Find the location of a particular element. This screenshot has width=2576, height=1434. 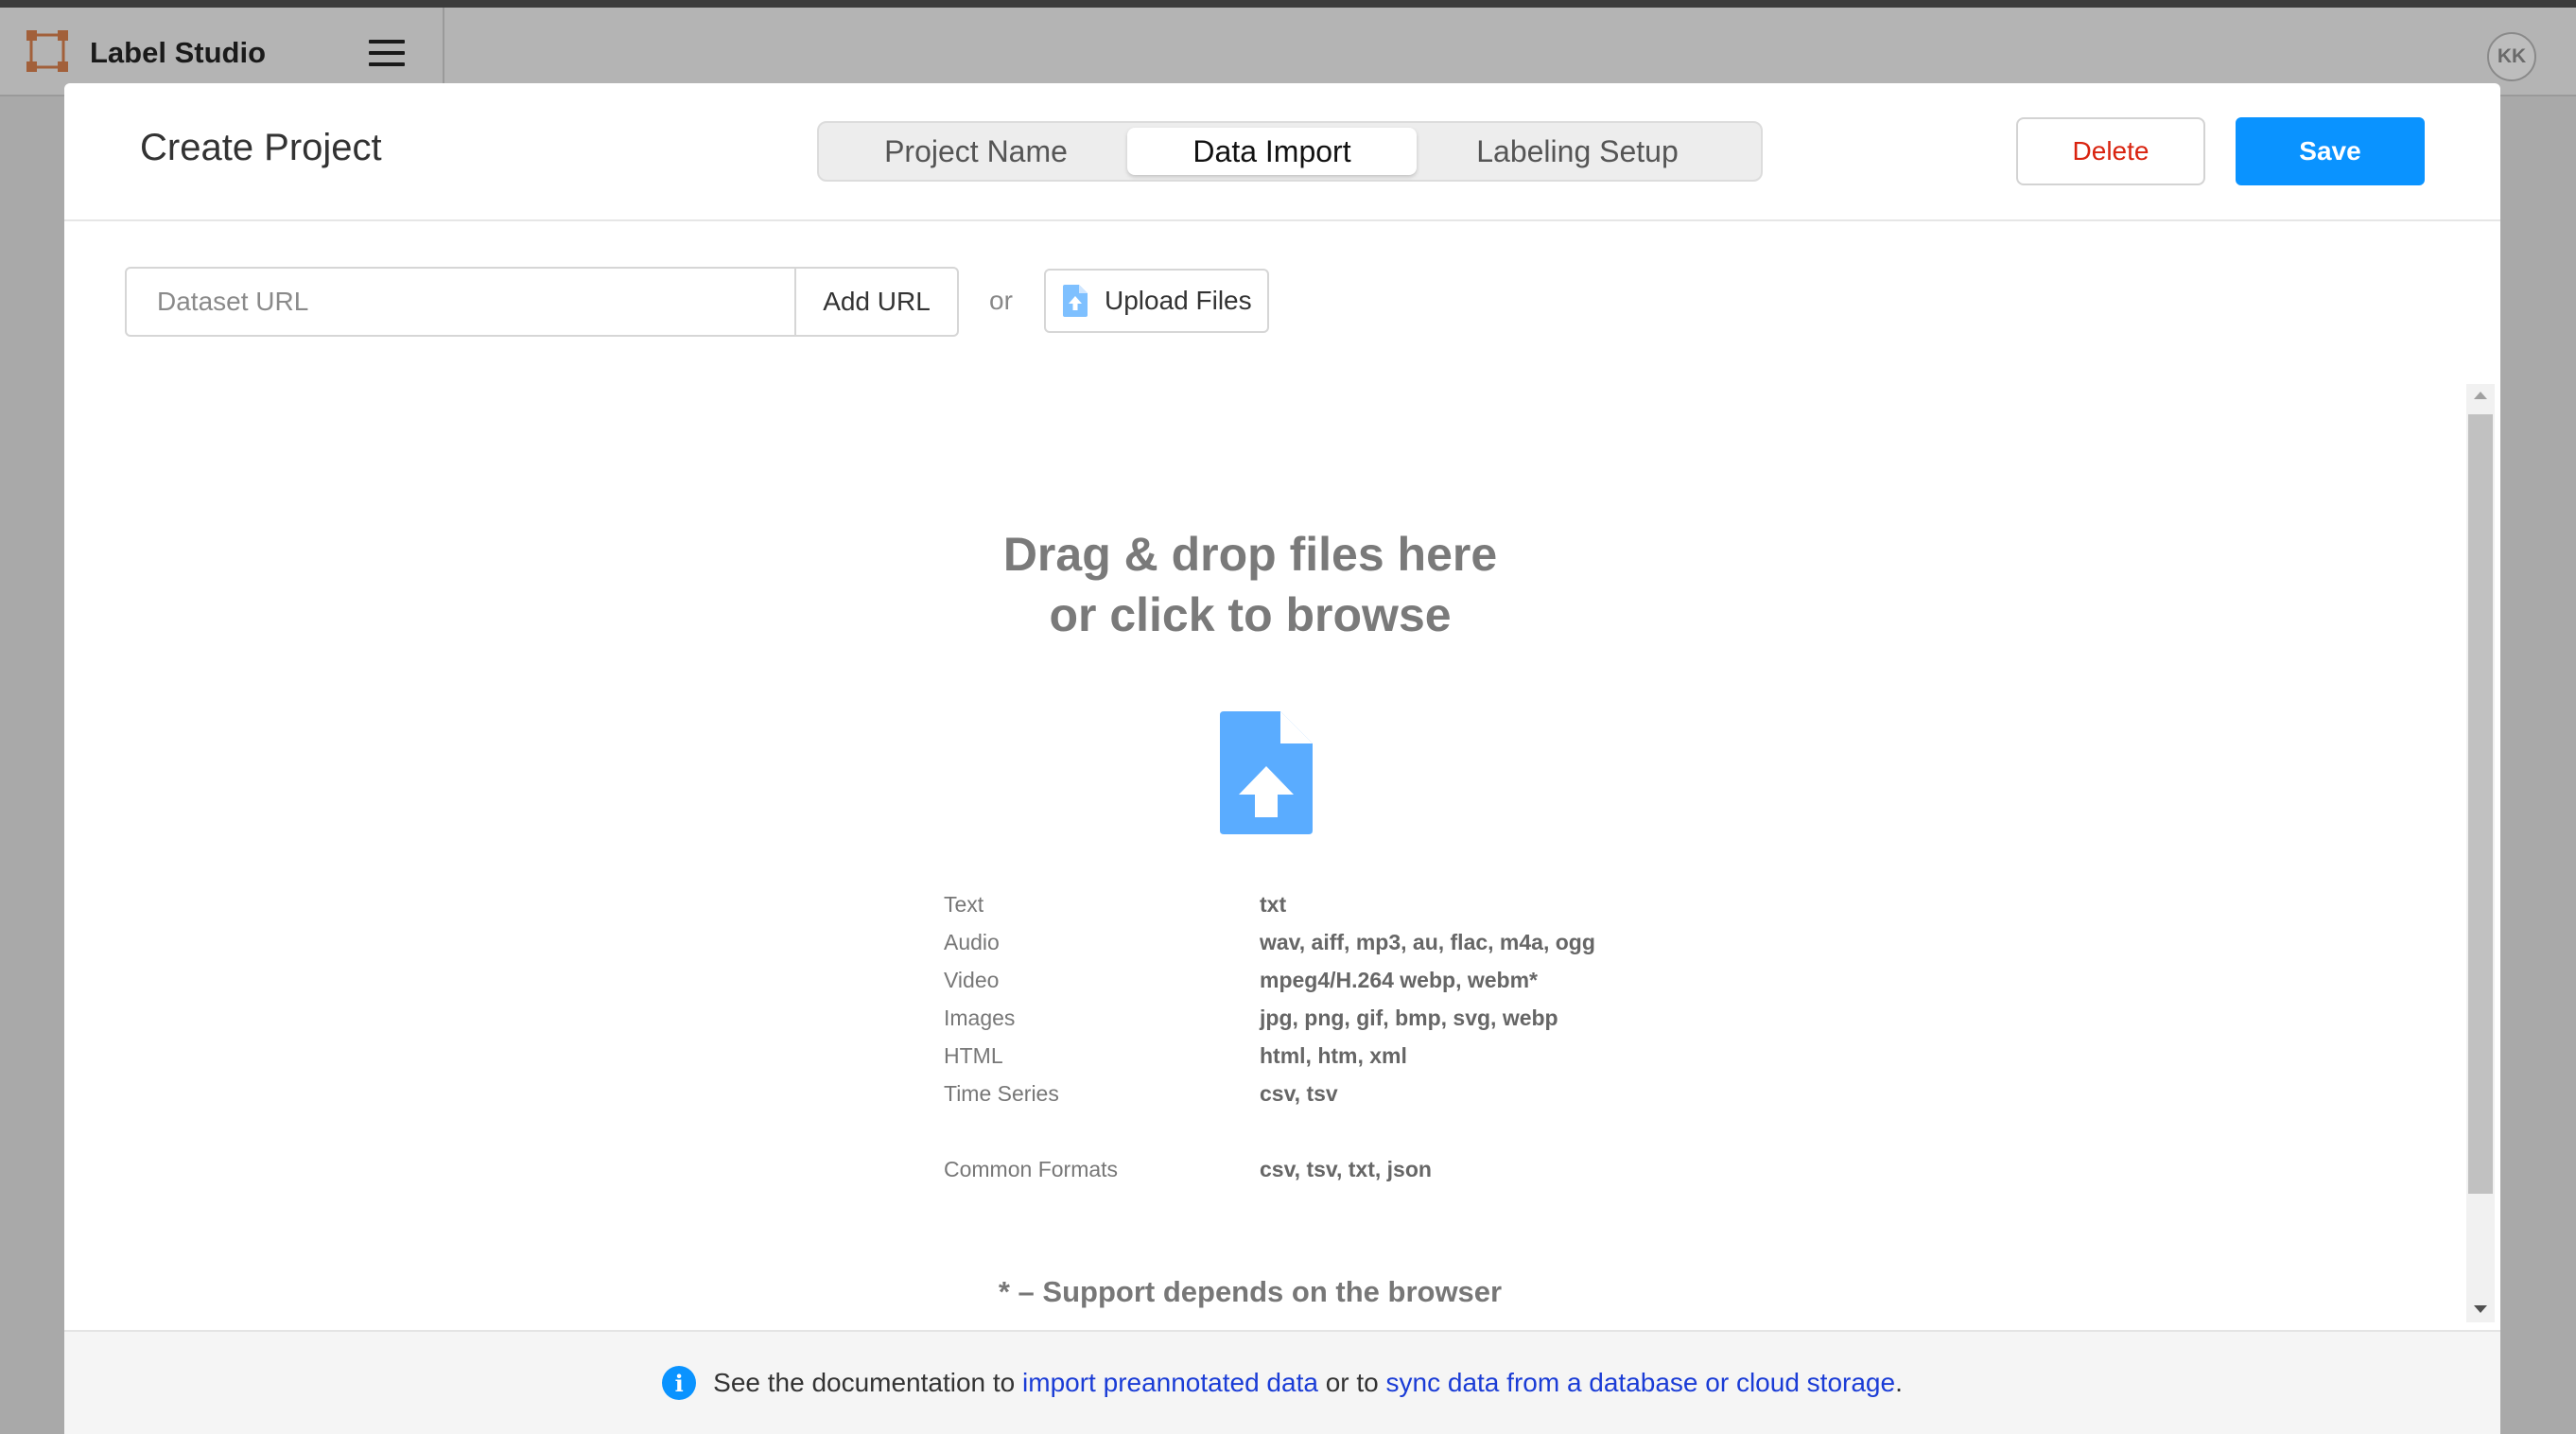

format-value: wav, aiff, mp3, au, flac, m4a, ogg is located at coordinates (1427, 941).